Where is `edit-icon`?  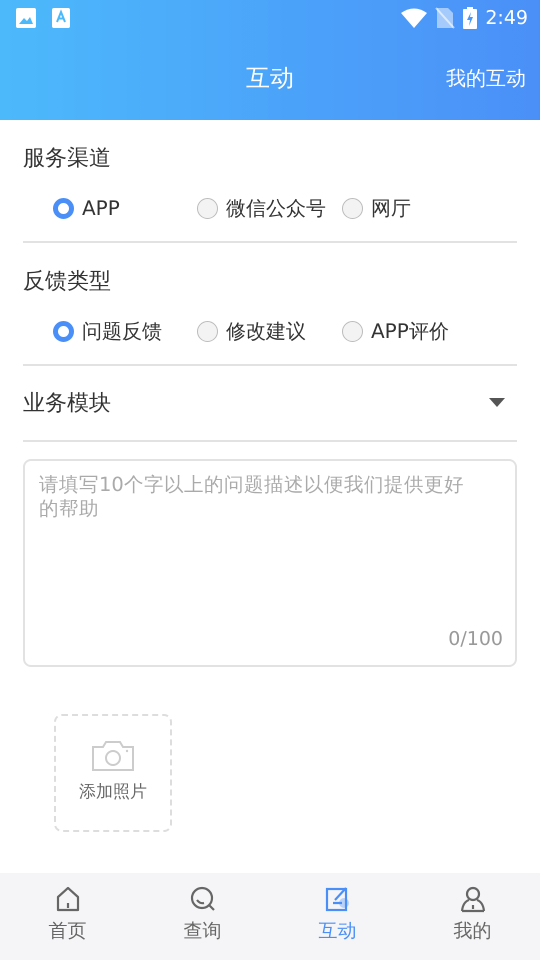
edit-icon is located at coordinates (338, 899).